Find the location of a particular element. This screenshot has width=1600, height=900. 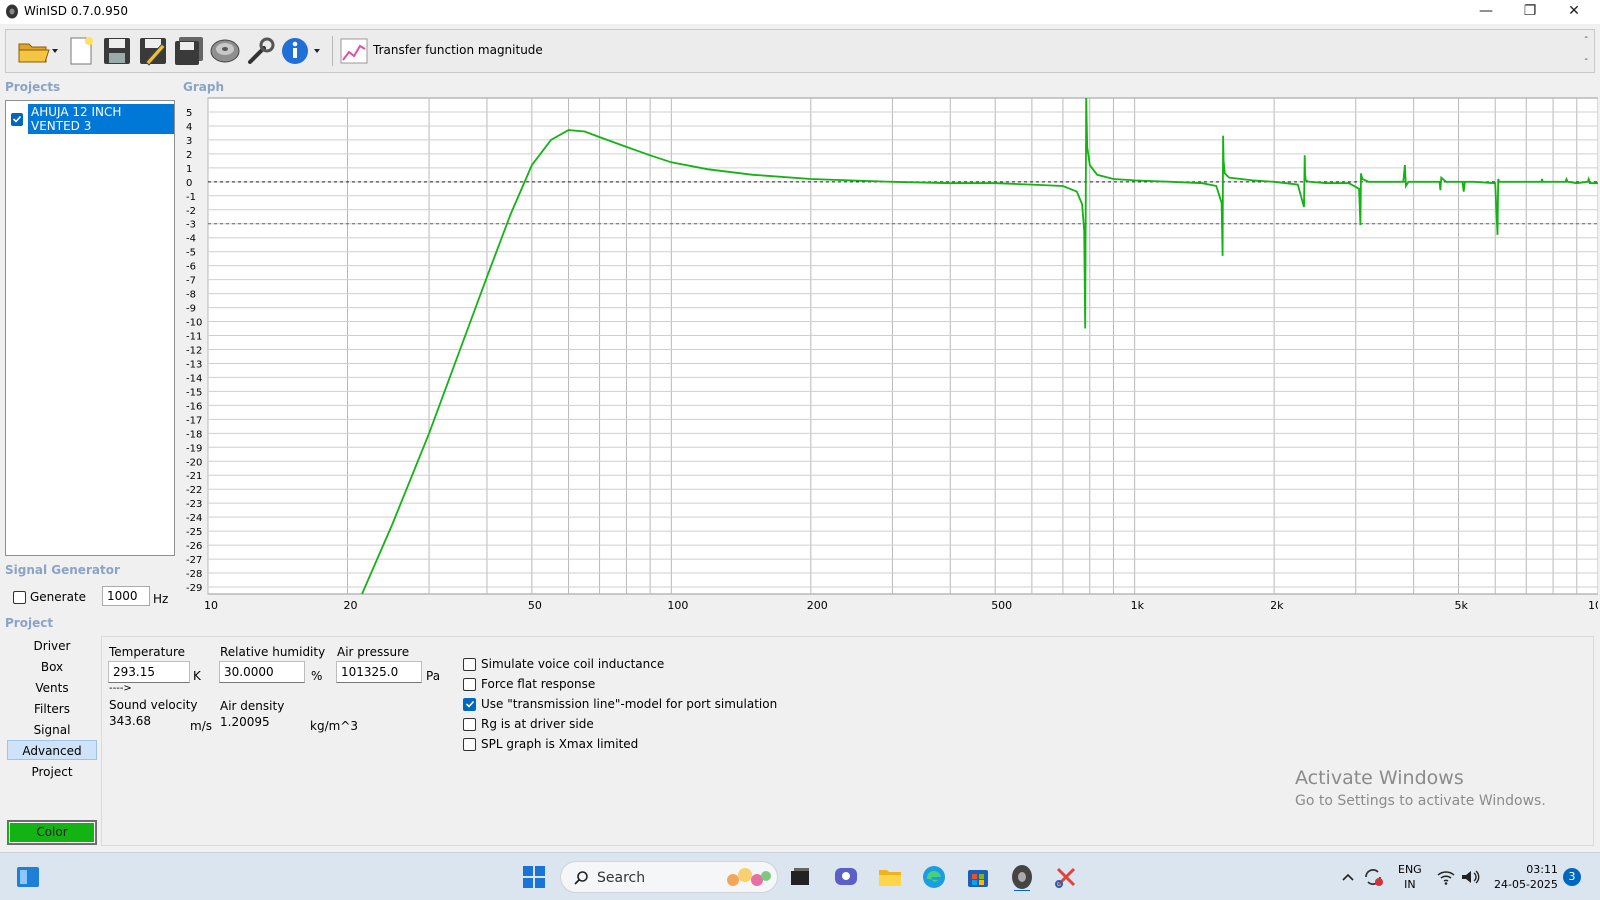

clock-date: 24-05-2025 is located at coordinates (1526, 884).